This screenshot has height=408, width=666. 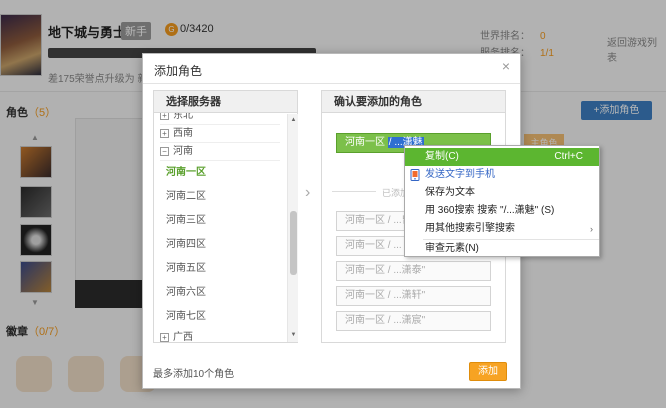 What do you see at coordinates (220, 197) in the screenshot?
I see `server-item-henan-2: 河南二区` at bounding box center [220, 197].